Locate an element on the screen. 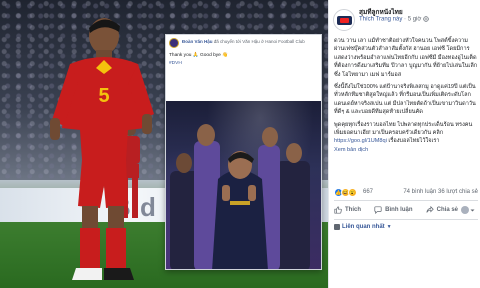 This screenshot has height=288, width=480. embedded-author-avatar is located at coordinates (174, 43).